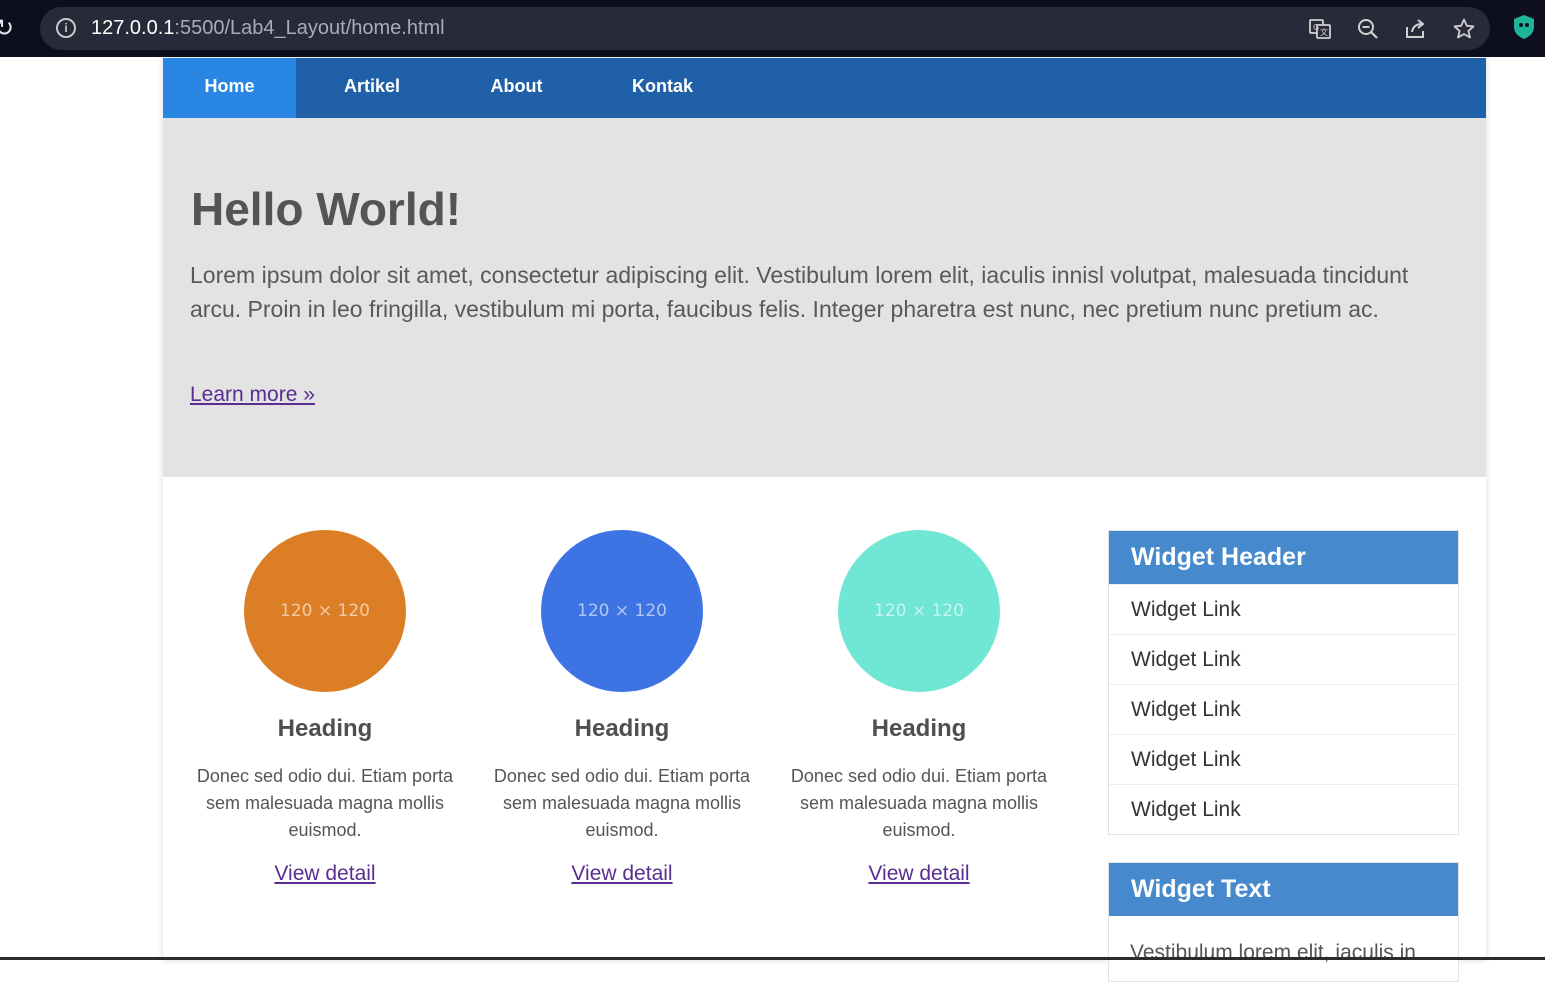  Describe the element at coordinates (372, 88) in the screenshot. I see `nav-artikel: Artikel` at that location.